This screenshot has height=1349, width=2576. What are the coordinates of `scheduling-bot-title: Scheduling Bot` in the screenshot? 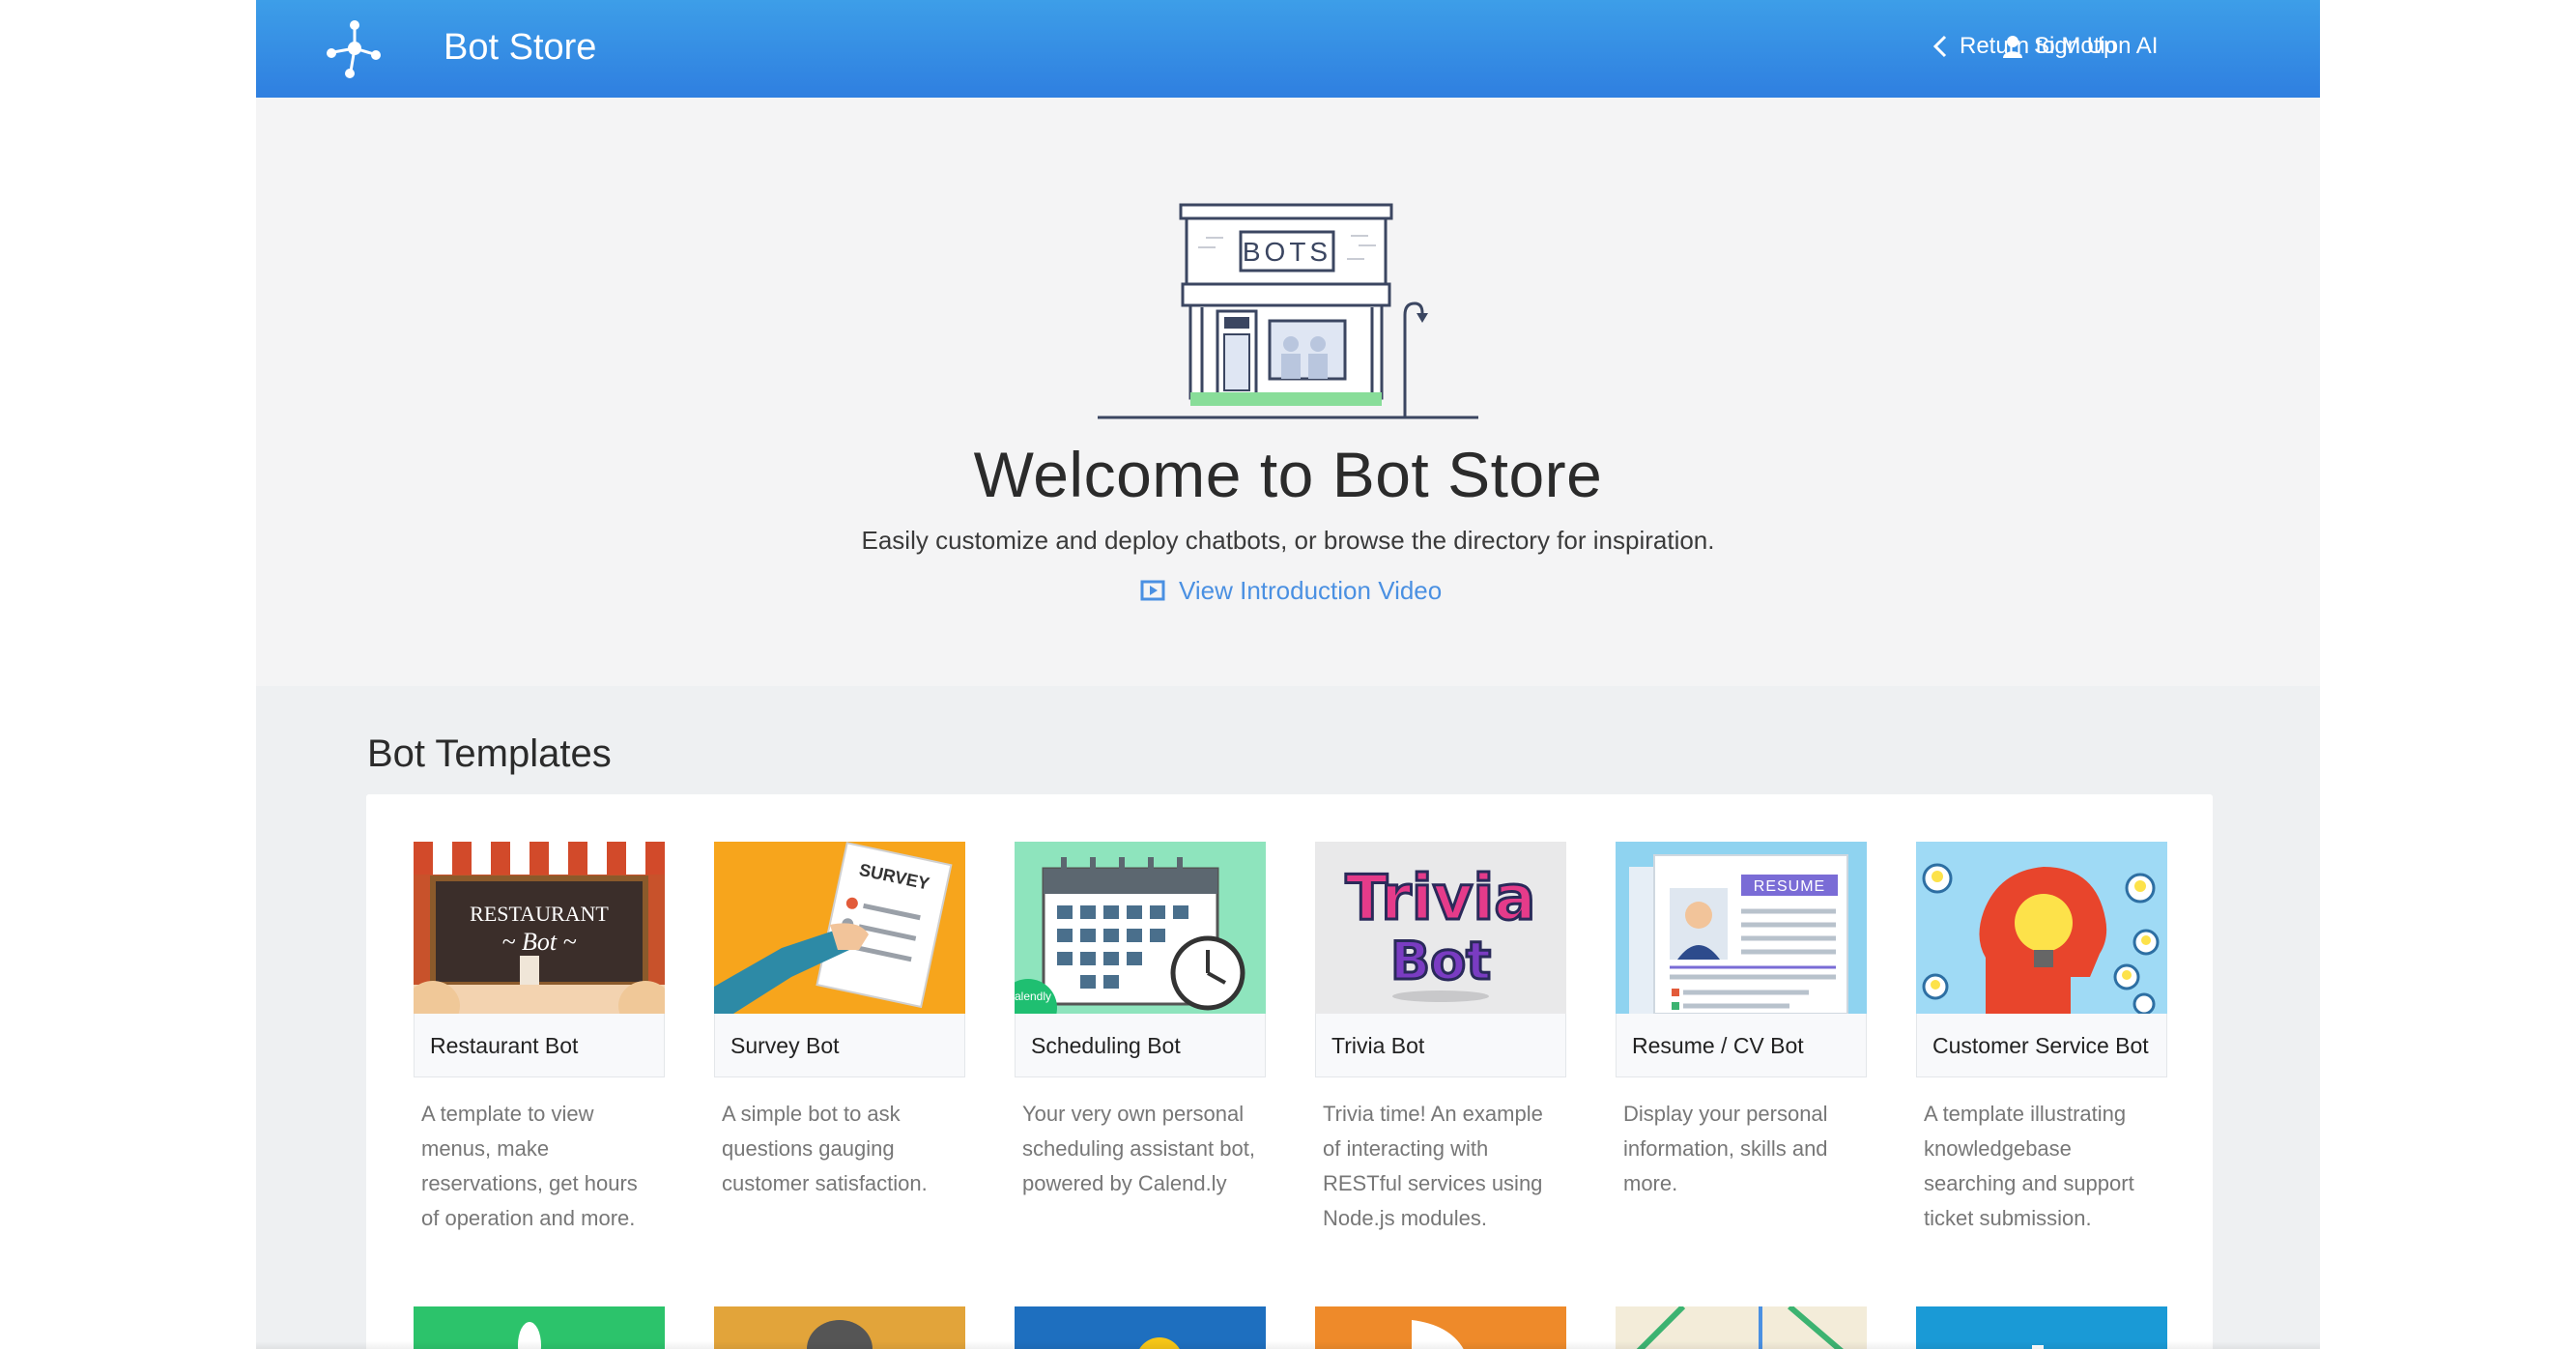 It's located at (1141, 1045).